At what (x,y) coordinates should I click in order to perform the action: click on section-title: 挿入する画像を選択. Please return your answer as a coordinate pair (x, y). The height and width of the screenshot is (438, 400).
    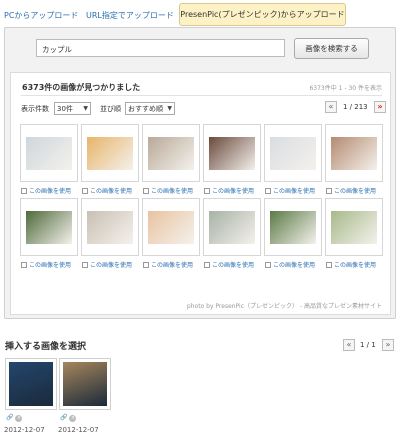
    Looking at the image, I should click on (46, 347).